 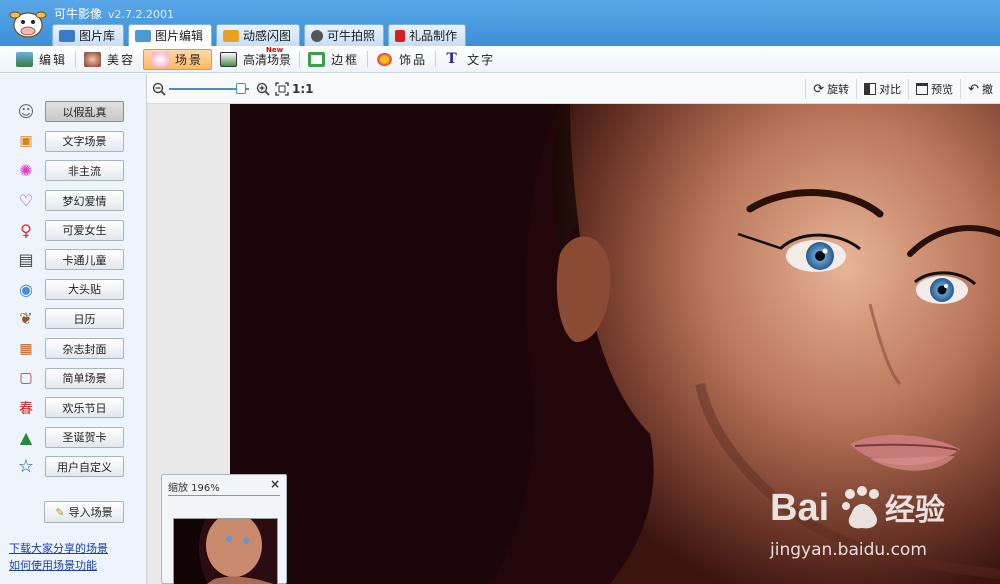 What do you see at coordinates (84, 378) in the screenshot?
I see `scene-button-simple: 简单场景` at bounding box center [84, 378].